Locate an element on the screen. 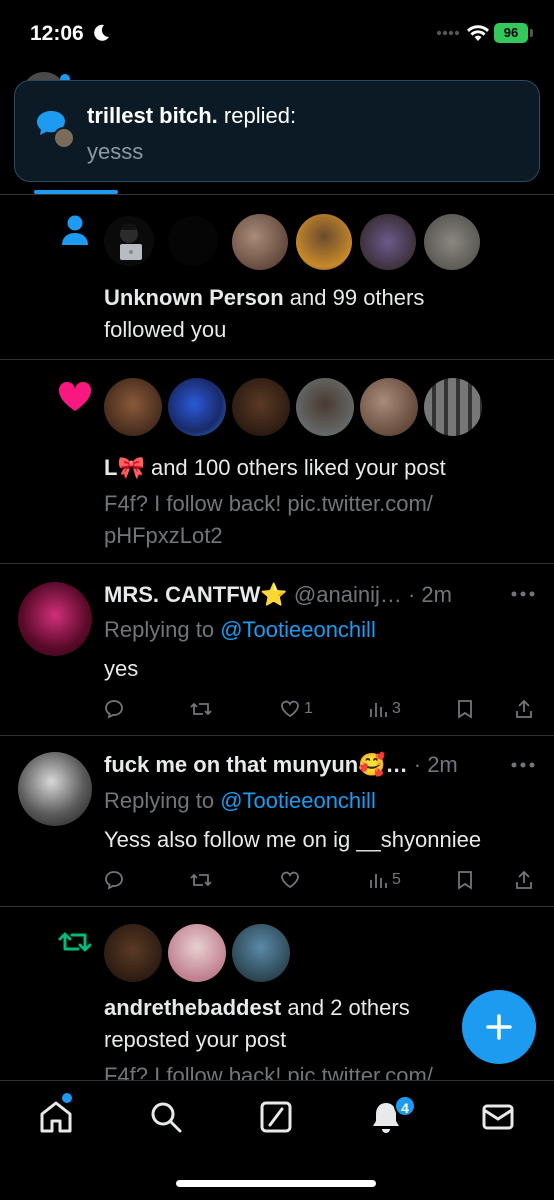  view-count: 5 is located at coordinates (396, 879).